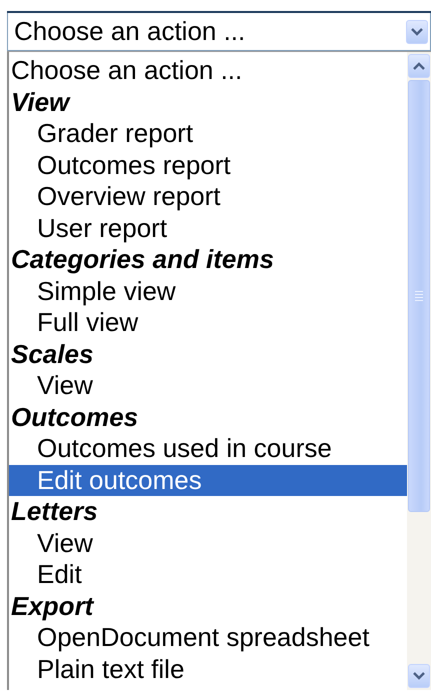  Describe the element at coordinates (208, 448) in the screenshot. I see `option-item: Outcomes used in course` at that location.